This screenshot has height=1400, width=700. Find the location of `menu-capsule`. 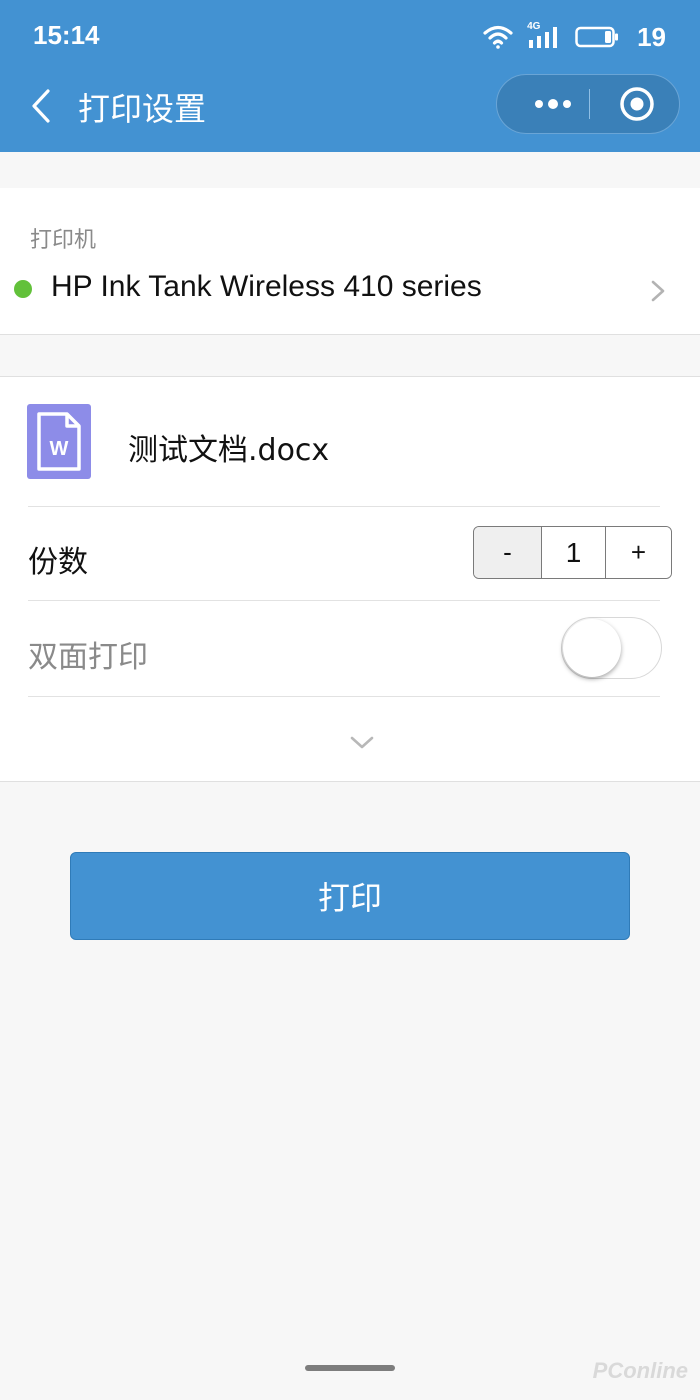

menu-capsule is located at coordinates (588, 104).